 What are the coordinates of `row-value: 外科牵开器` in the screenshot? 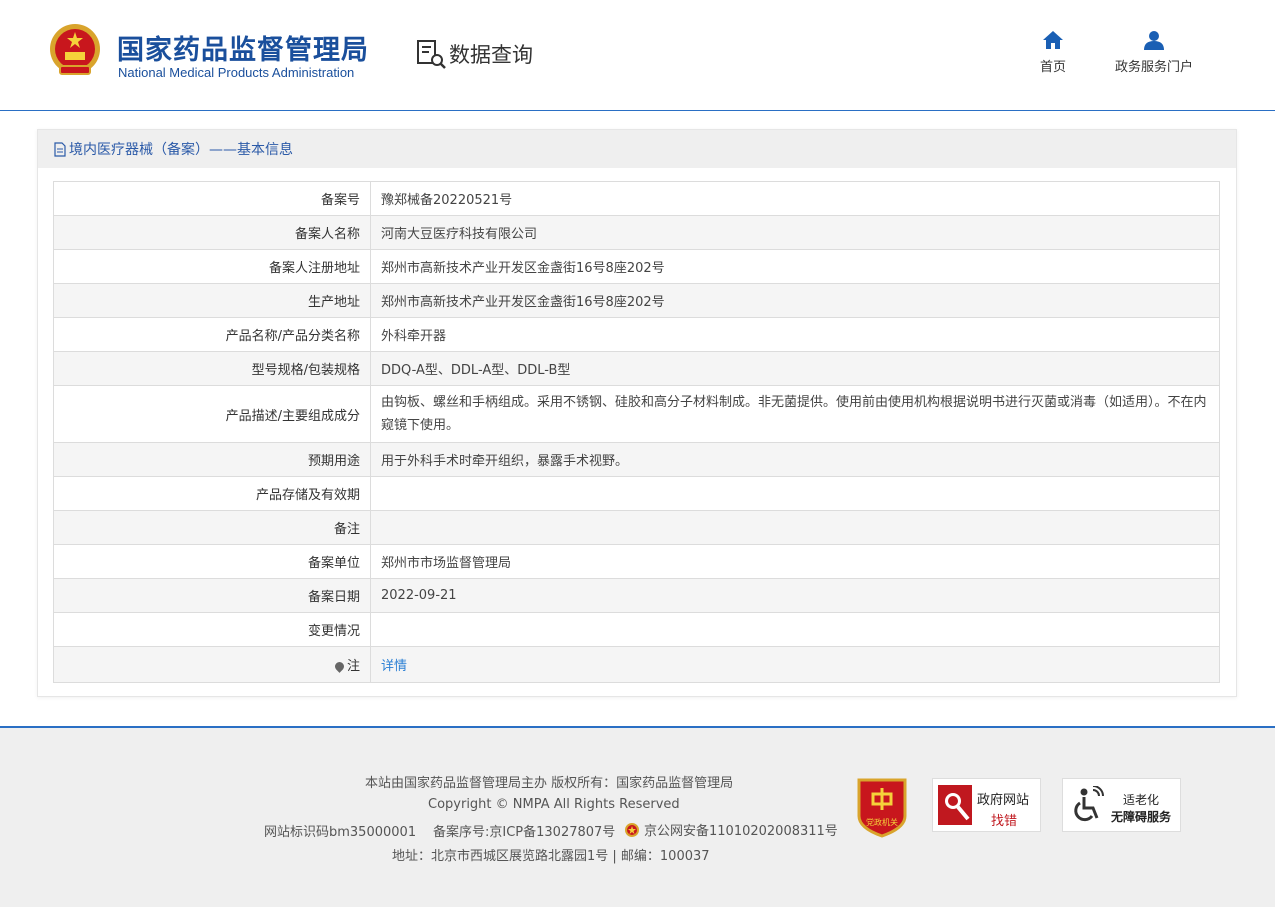 It's located at (795, 334).